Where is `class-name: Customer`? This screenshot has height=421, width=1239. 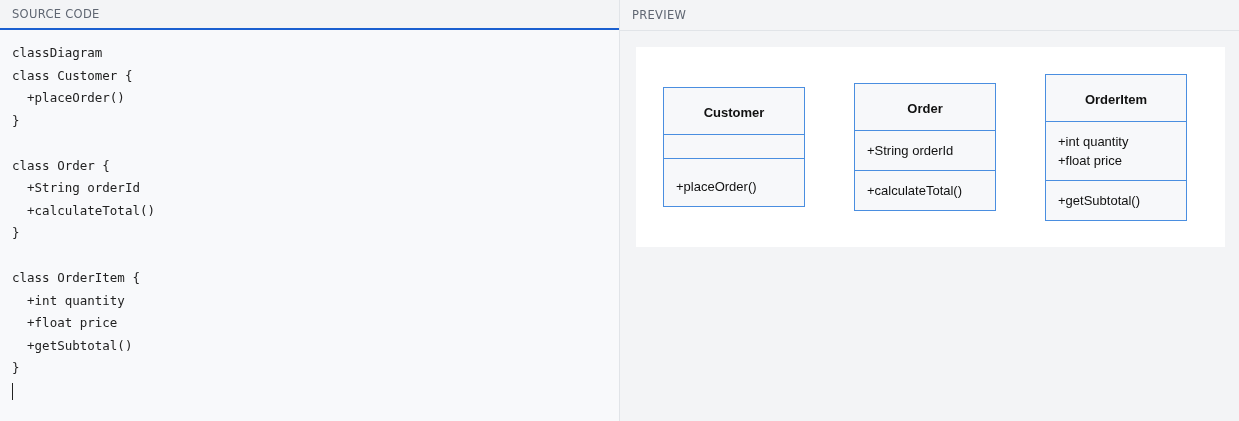
class-name: Customer is located at coordinates (734, 113).